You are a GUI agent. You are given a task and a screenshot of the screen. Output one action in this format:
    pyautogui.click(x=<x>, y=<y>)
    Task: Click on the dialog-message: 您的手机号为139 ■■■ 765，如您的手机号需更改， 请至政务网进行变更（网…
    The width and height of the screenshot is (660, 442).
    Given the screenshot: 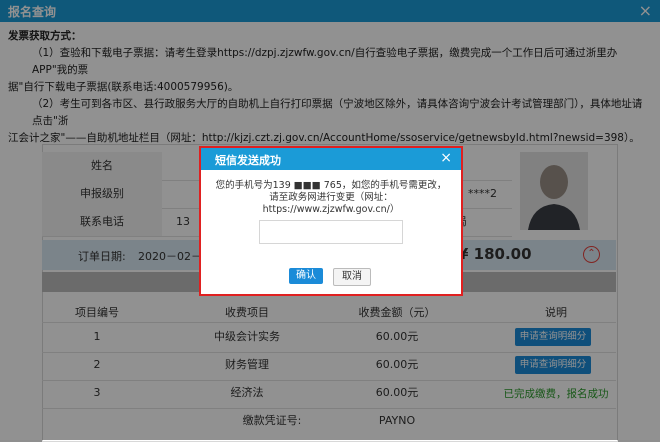 What is the action you would take?
    pyautogui.click(x=331, y=198)
    